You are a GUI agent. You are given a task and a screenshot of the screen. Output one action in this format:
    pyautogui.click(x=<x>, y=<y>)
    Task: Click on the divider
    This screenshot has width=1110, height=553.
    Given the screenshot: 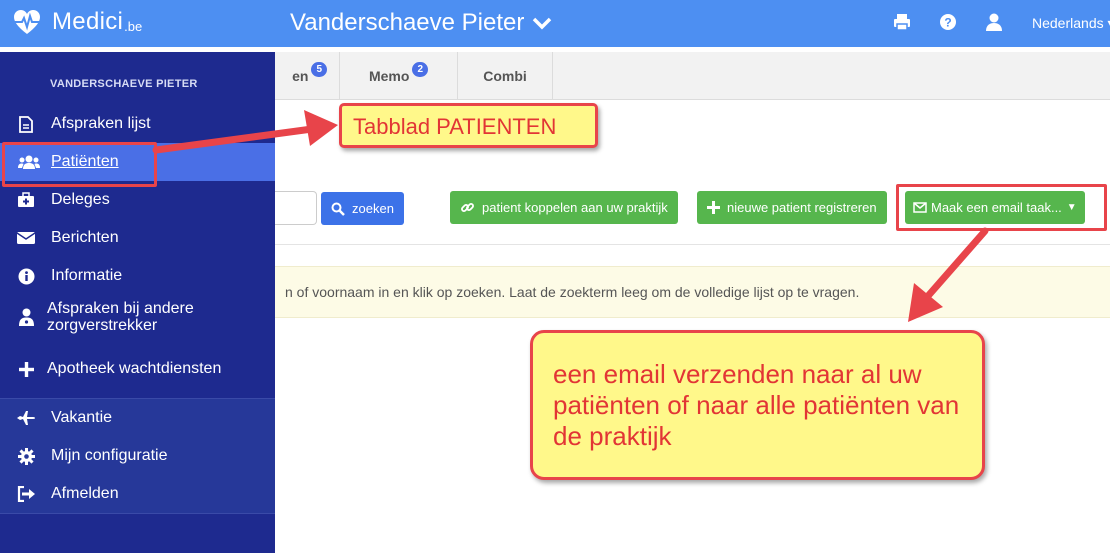 What is the action you would take?
    pyautogui.click(x=692, y=244)
    